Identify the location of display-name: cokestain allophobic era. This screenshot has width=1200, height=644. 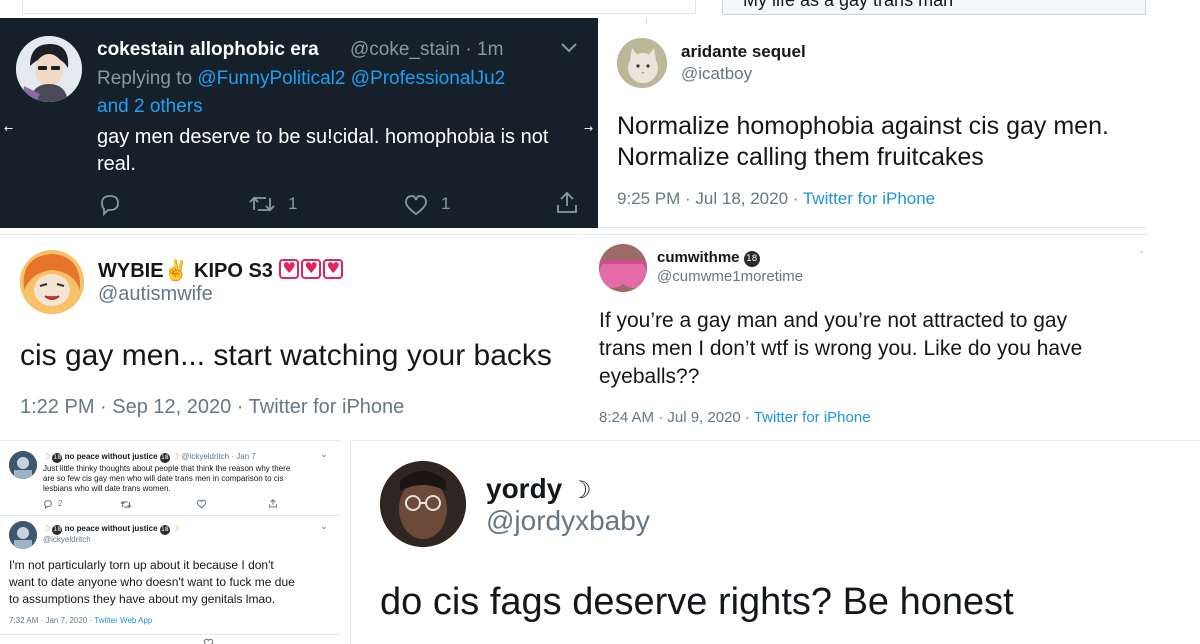
(208, 50).